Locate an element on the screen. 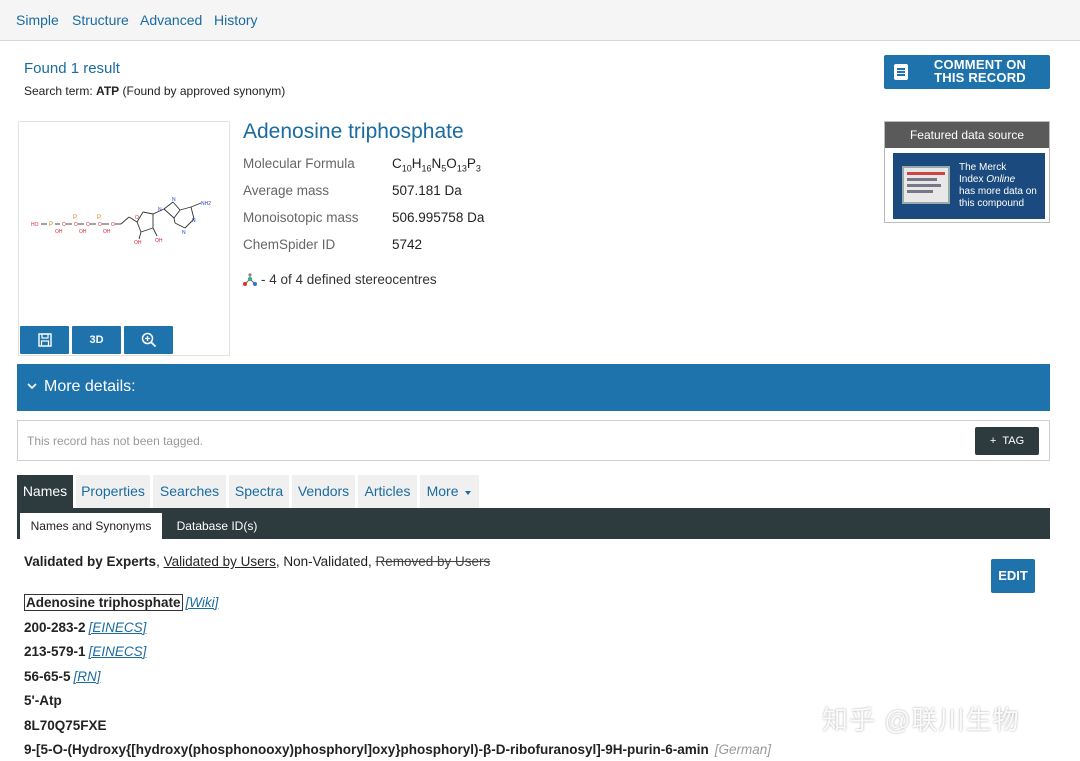 This screenshot has height=761, width=1080. zoom-in-icon is located at coordinates (148, 340).